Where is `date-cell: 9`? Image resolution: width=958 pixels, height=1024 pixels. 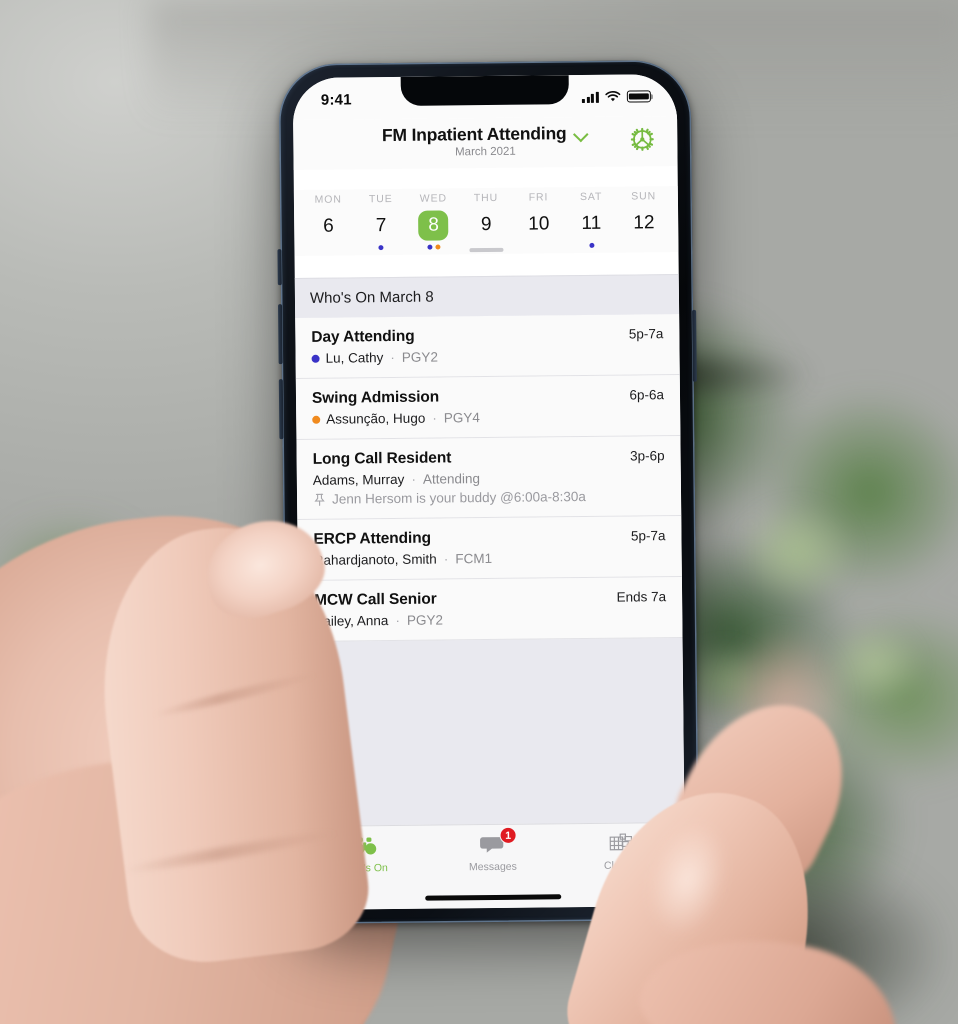 date-cell: 9 is located at coordinates (486, 230).